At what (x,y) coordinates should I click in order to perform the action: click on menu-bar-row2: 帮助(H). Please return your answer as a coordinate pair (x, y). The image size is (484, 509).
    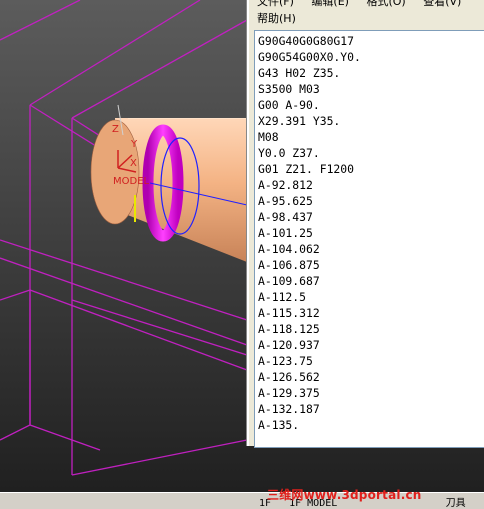
    Looking at the image, I should click on (276, 18).